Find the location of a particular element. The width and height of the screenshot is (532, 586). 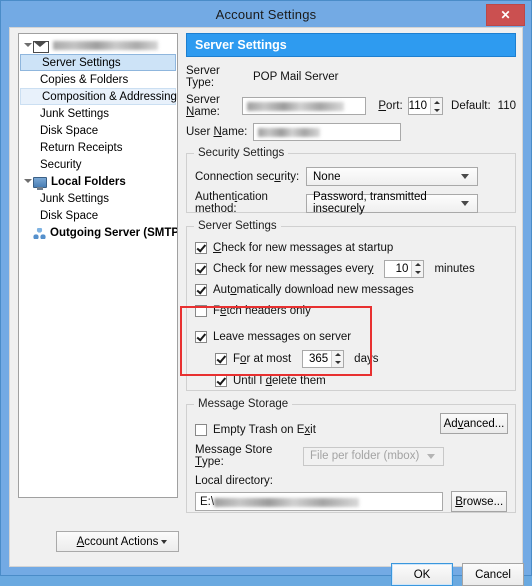

fetch-headers-label: Fetch headers only is located at coordinates (262, 310).